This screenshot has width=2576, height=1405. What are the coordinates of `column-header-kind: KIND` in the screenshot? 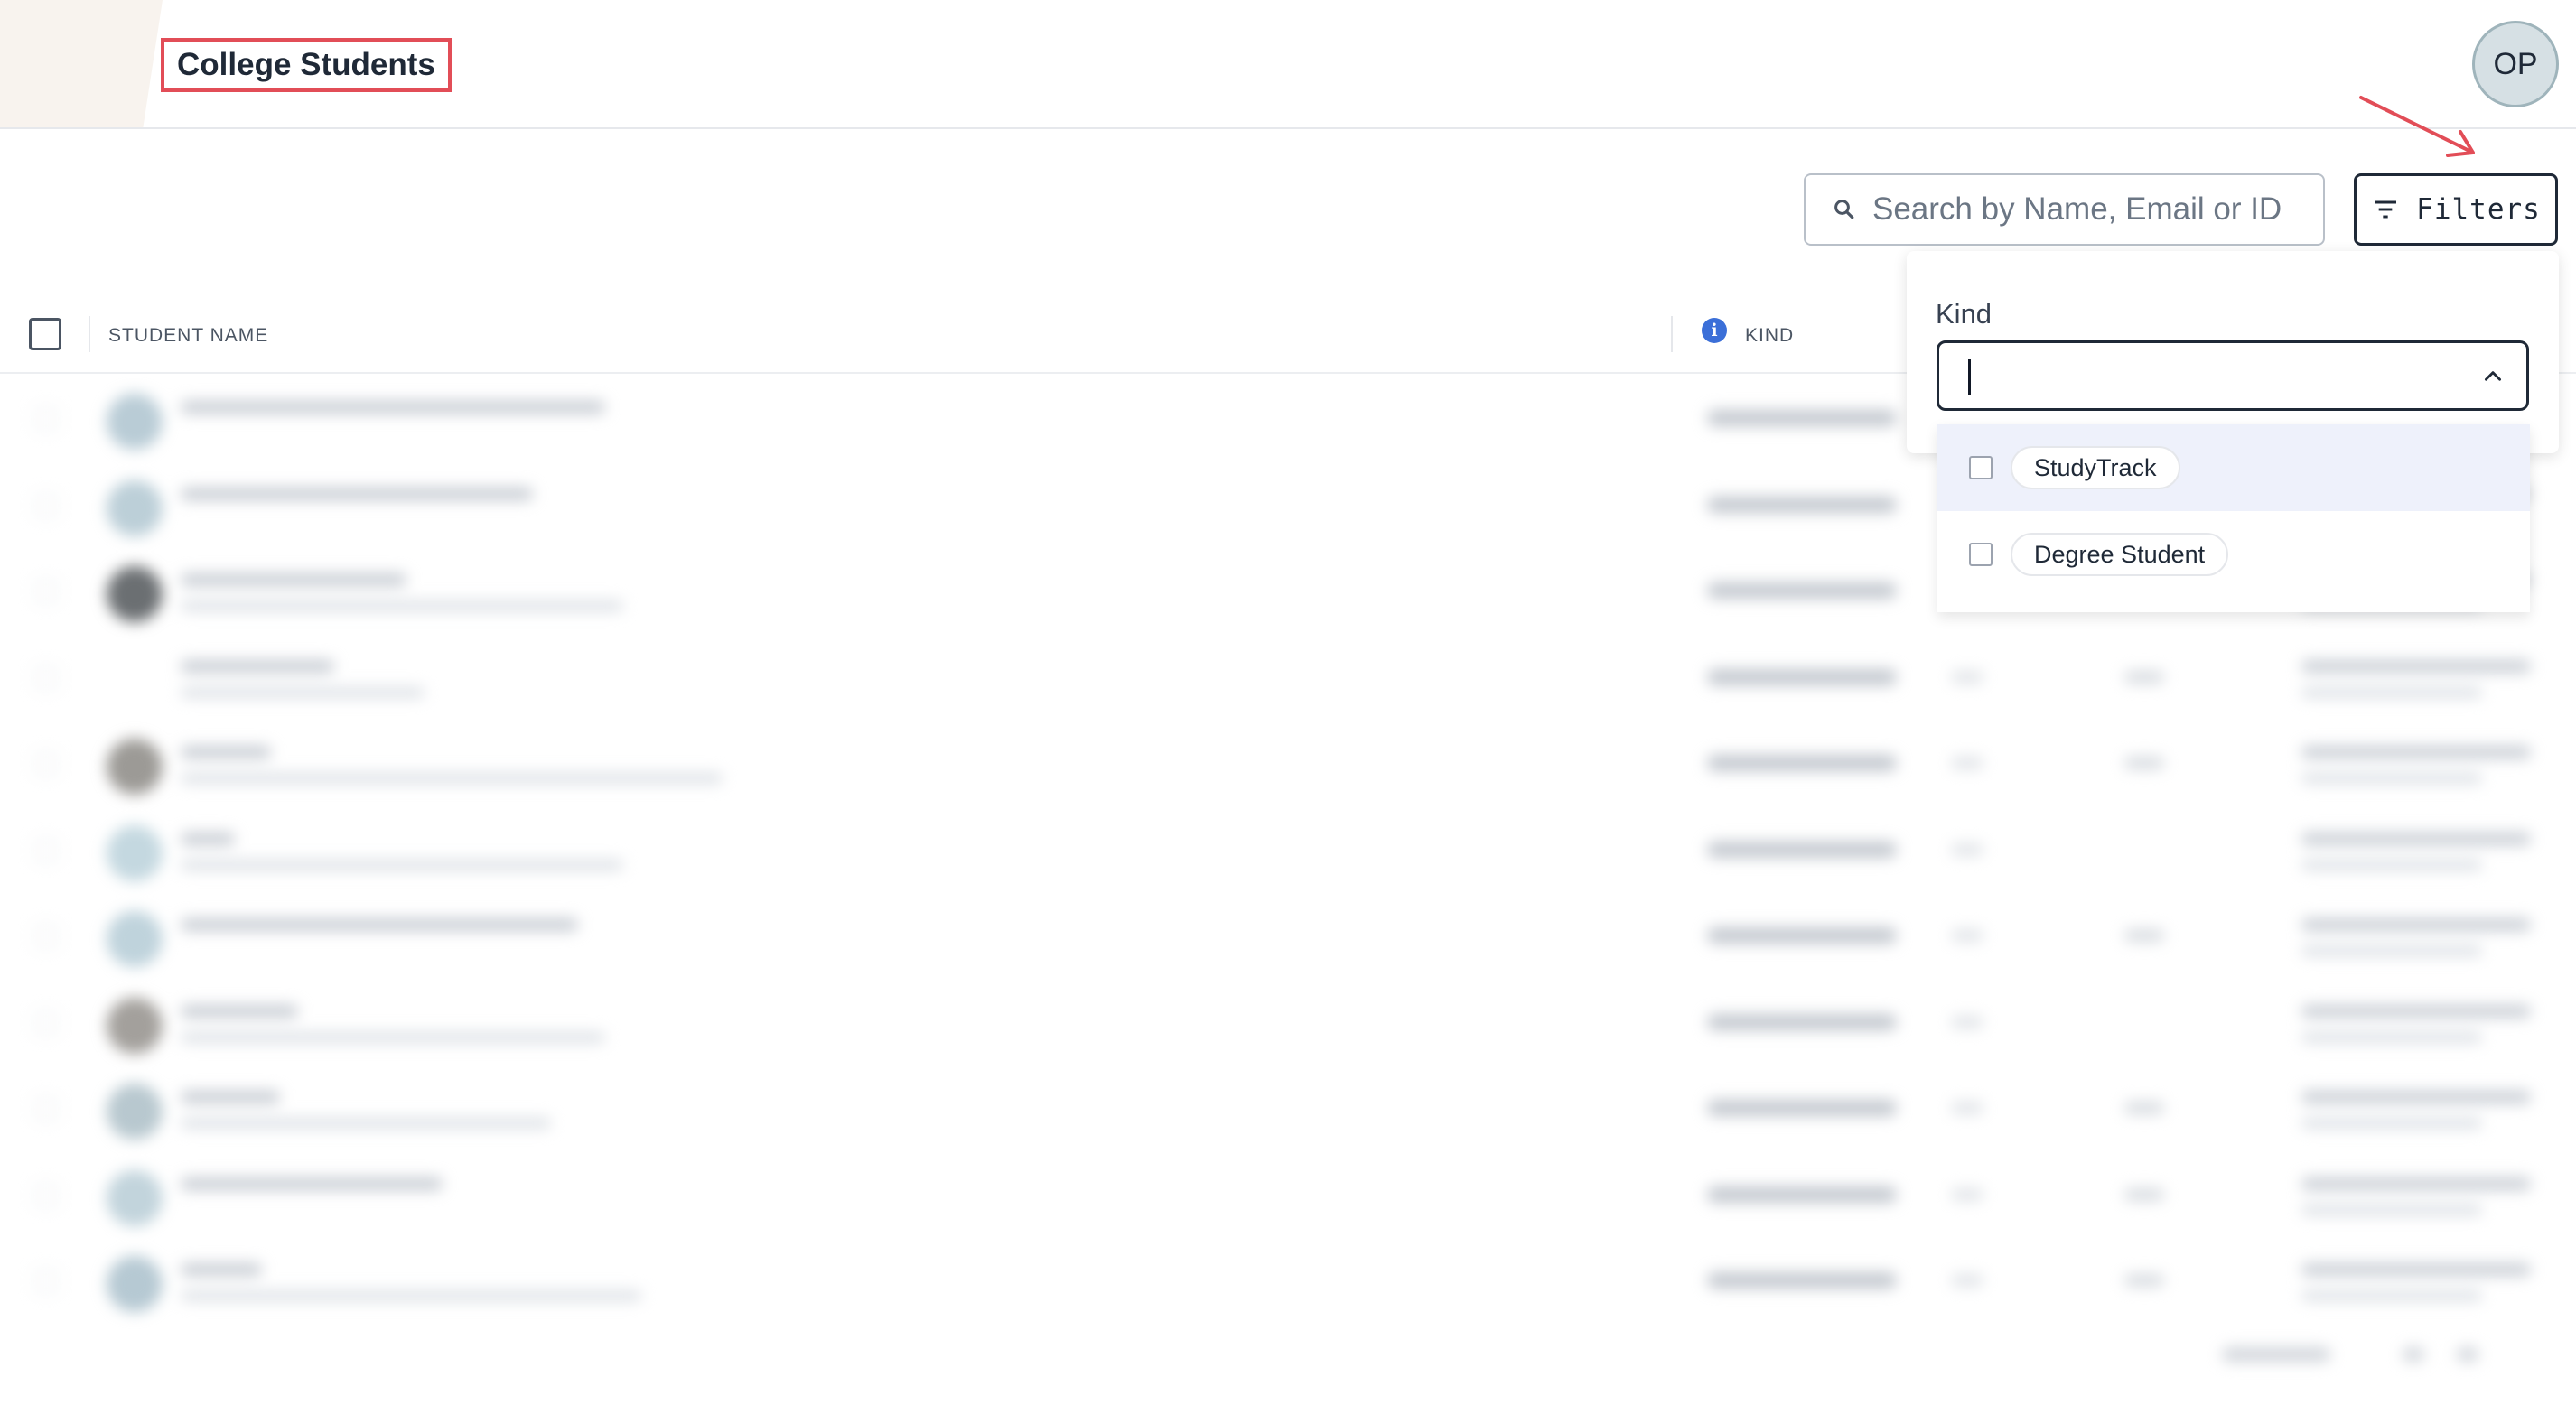 It's located at (1769, 336).